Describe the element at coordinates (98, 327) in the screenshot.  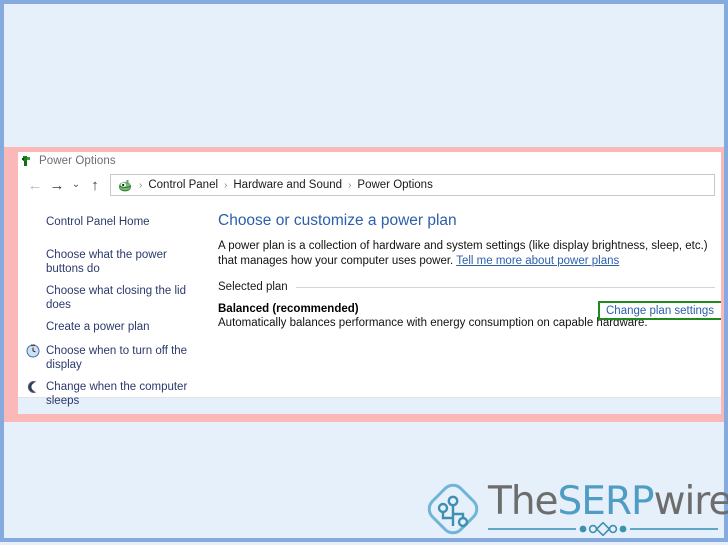
I see `sidebar-item-label: Create a power plan` at that location.